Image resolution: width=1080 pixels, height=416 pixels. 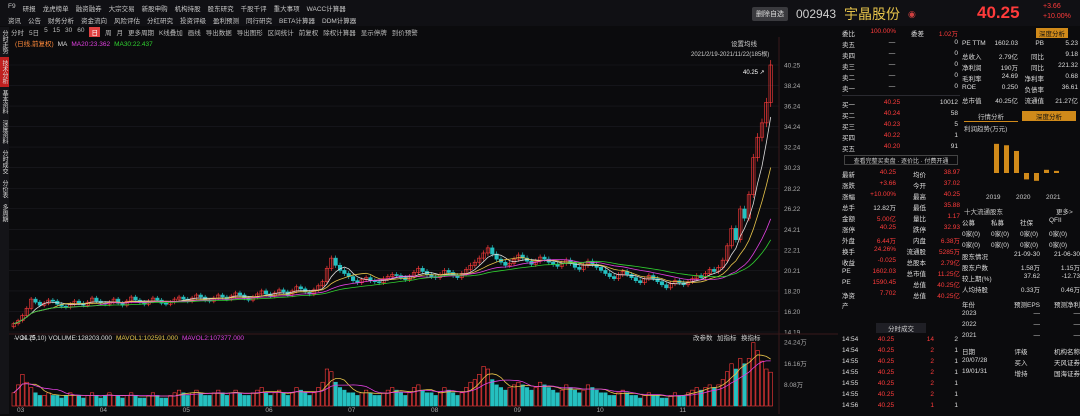 What do you see at coordinates (1049, 116) in the screenshot?
I see `fund-tab: 深度分析` at bounding box center [1049, 116].